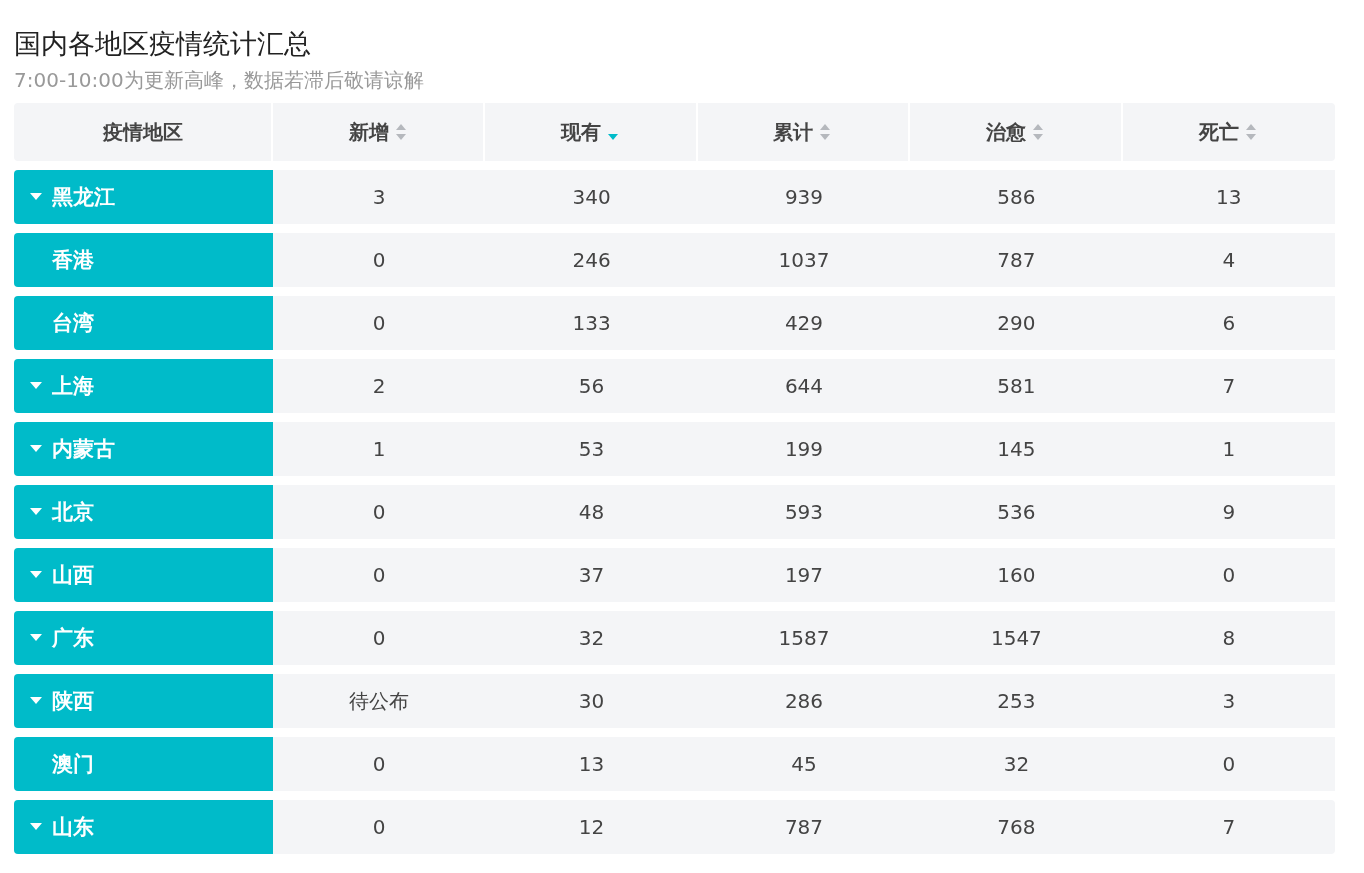  What do you see at coordinates (804, 512) in the screenshot?
I see `table-cell: 593` at bounding box center [804, 512].